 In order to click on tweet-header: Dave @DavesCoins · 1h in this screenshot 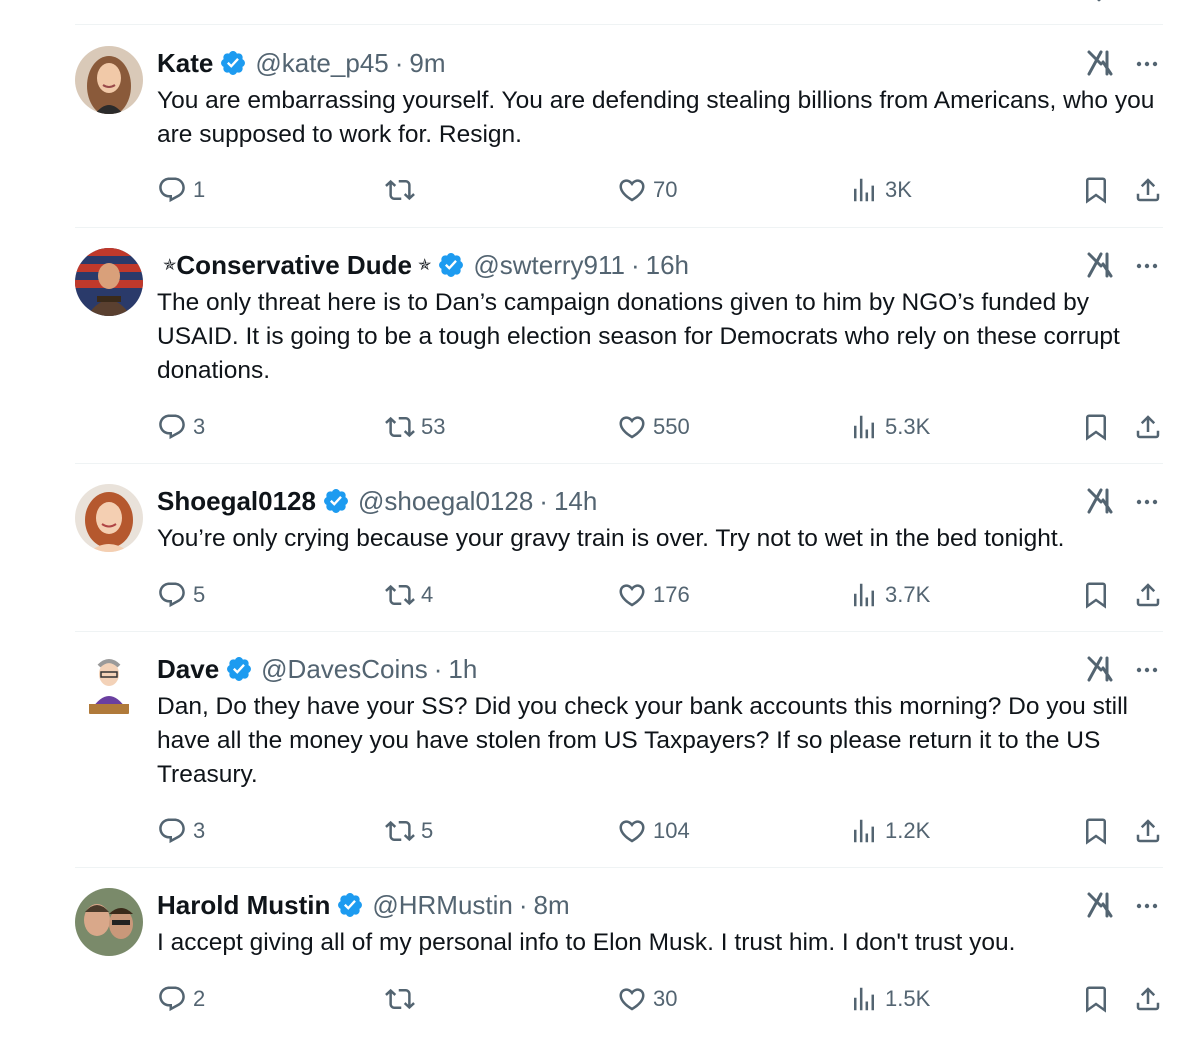, I will do `click(317, 669)`.